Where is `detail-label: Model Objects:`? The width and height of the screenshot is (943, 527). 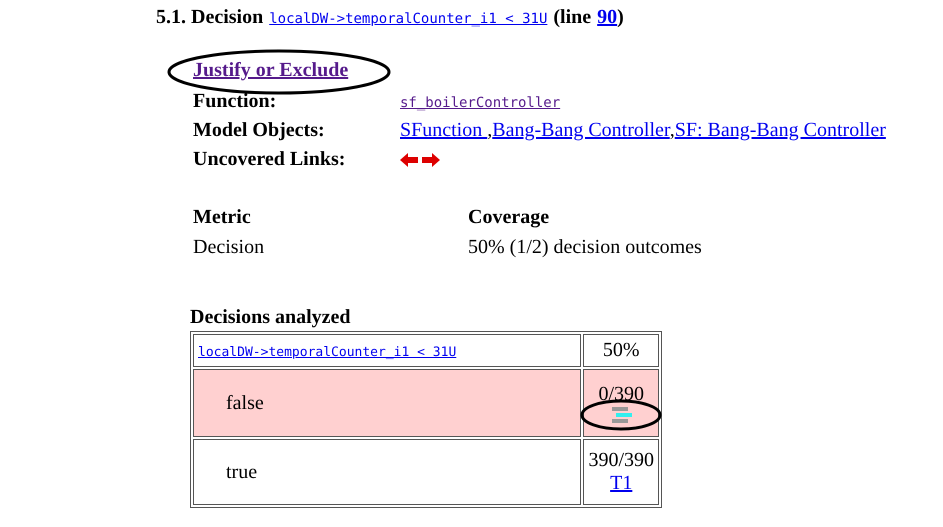 detail-label: Model Objects: is located at coordinates (259, 130).